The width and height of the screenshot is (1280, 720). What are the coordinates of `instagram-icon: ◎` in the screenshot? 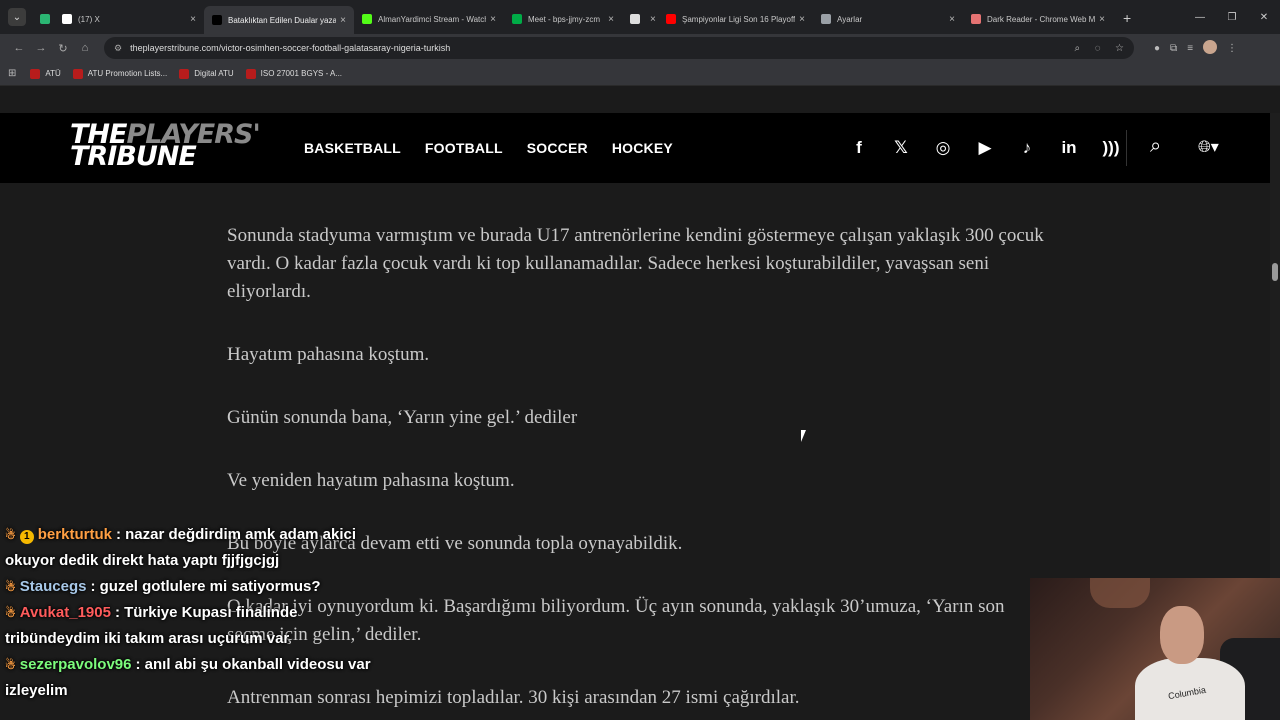 It's located at (943, 148).